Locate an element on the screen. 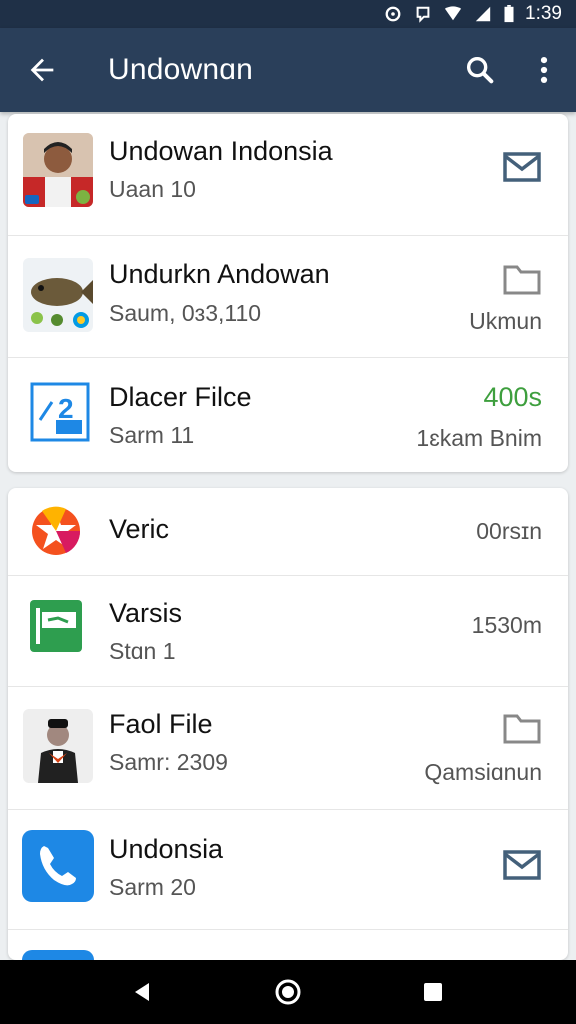  list-item: Undonsia Sarm 20 is located at coordinates (288, 870).